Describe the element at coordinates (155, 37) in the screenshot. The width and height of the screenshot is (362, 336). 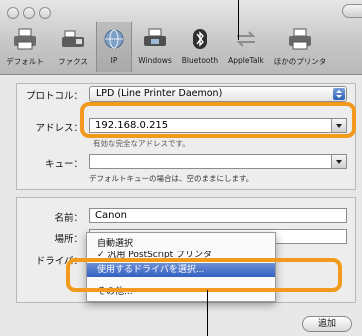
I see `windows-printer-icon` at that location.